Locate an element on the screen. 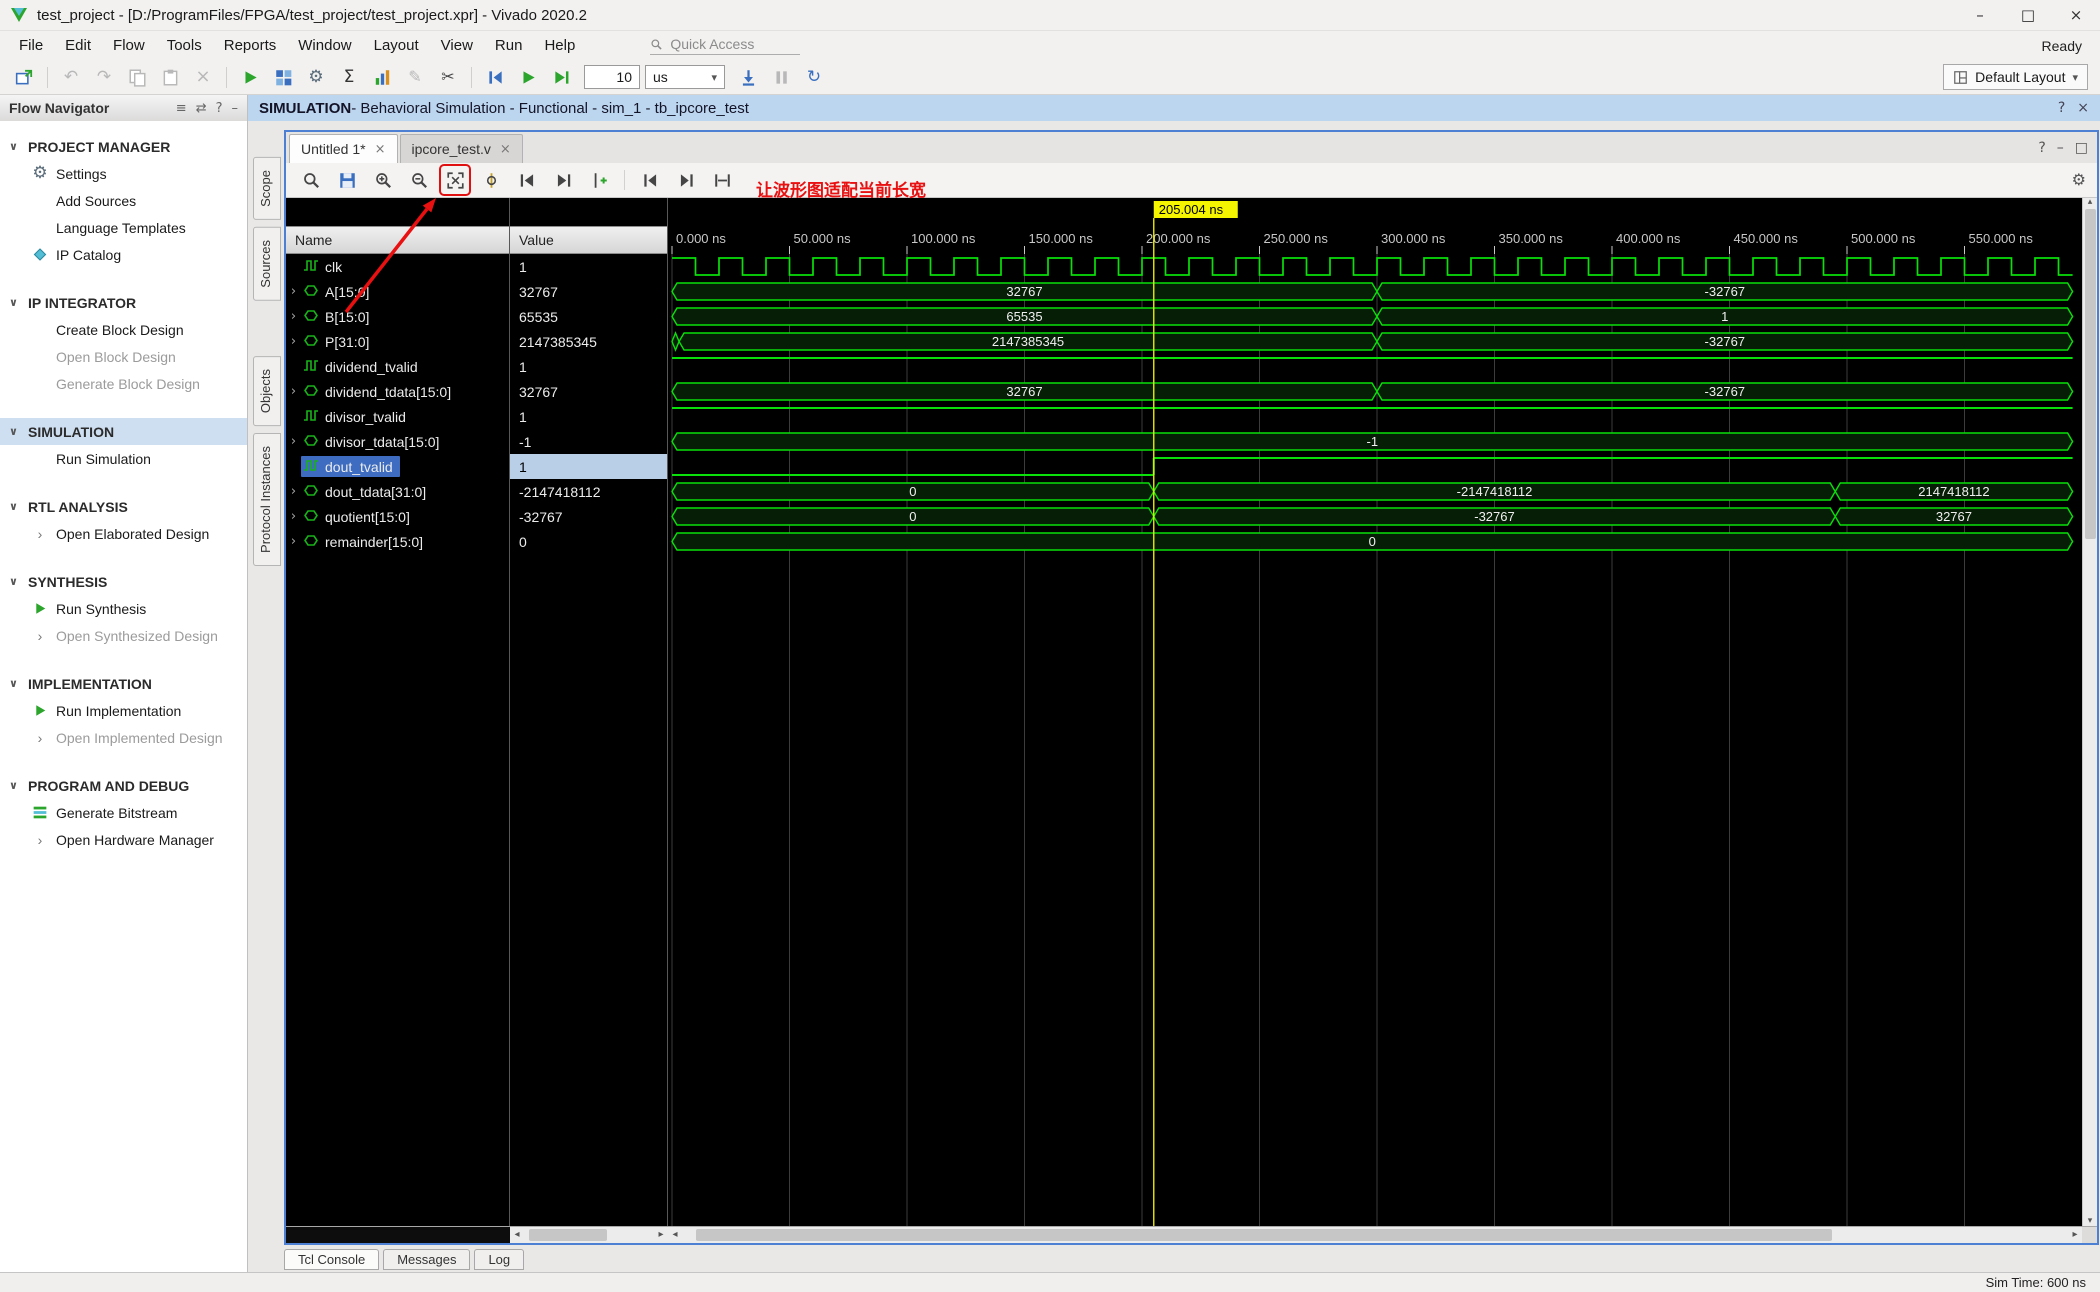  save-button is located at coordinates (347, 180).